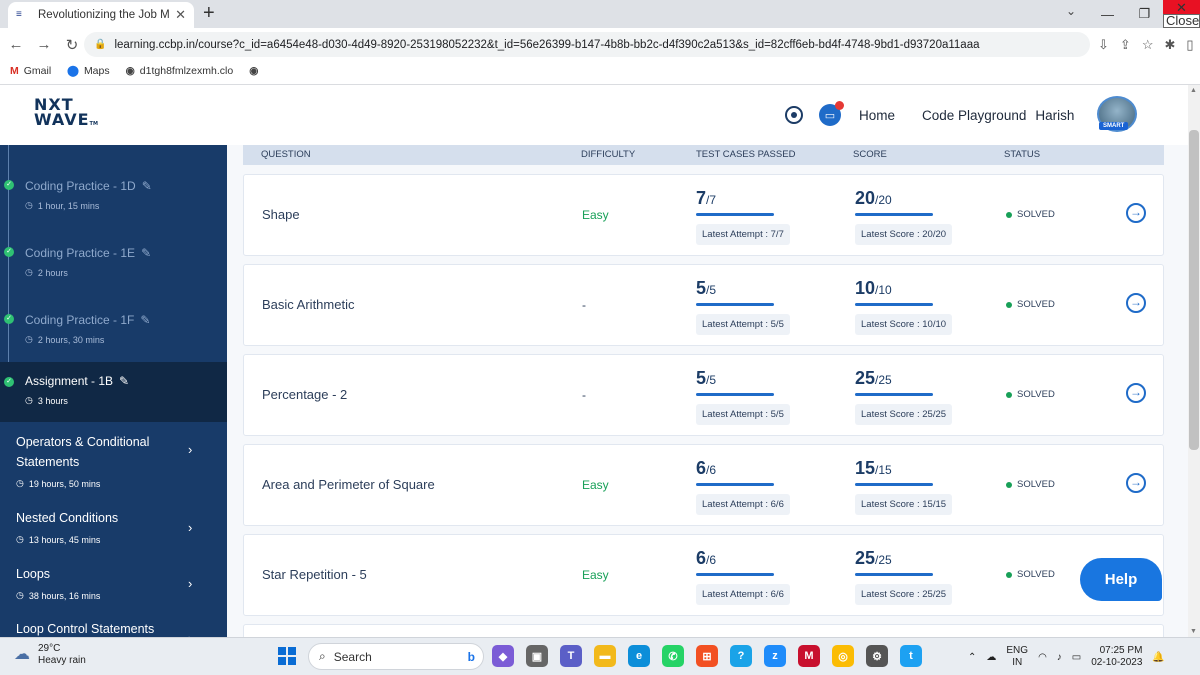  I want to click on lock-icon: 🔒, so click(100, 44).